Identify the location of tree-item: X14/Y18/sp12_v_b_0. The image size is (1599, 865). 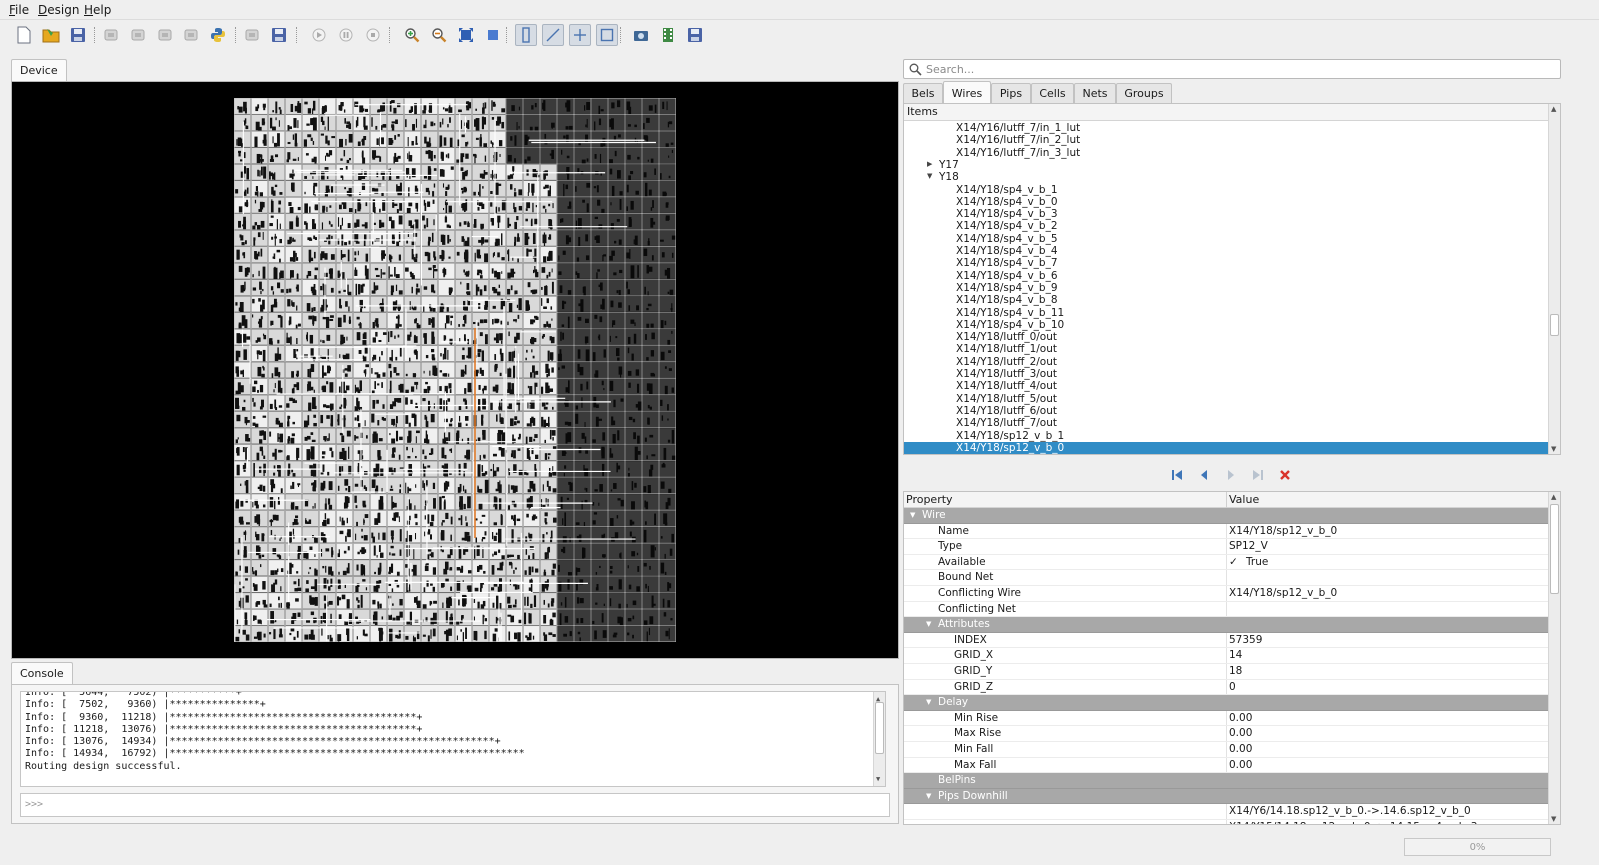
(1226, 447).